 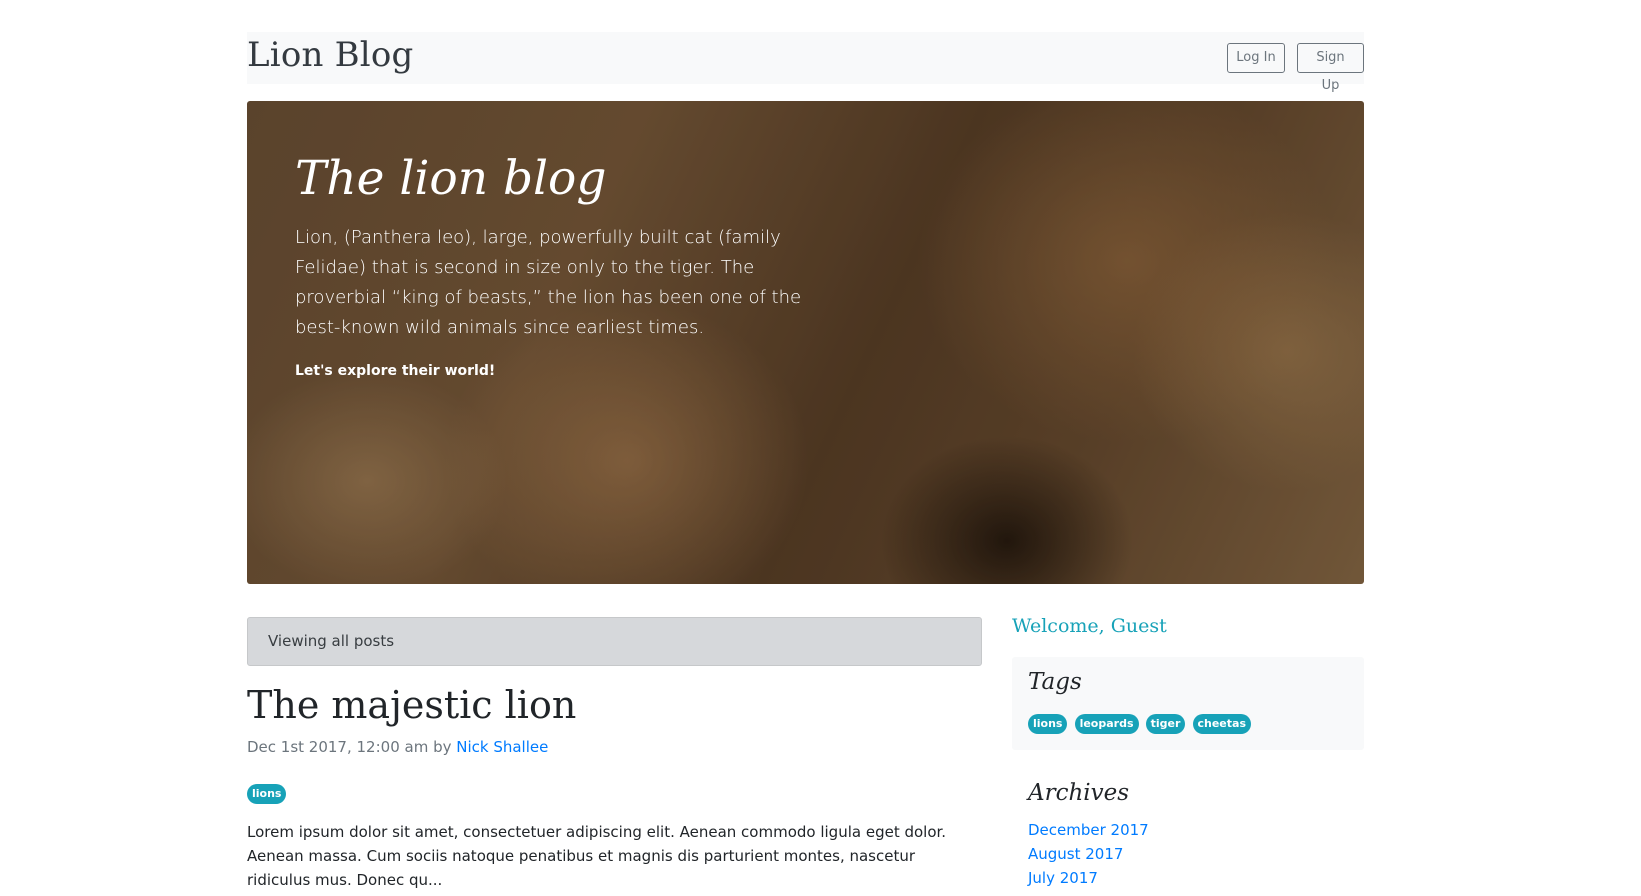 I want to click on viewing-all-posts-alert: Viewing all posts, so click(x=614, y=641).